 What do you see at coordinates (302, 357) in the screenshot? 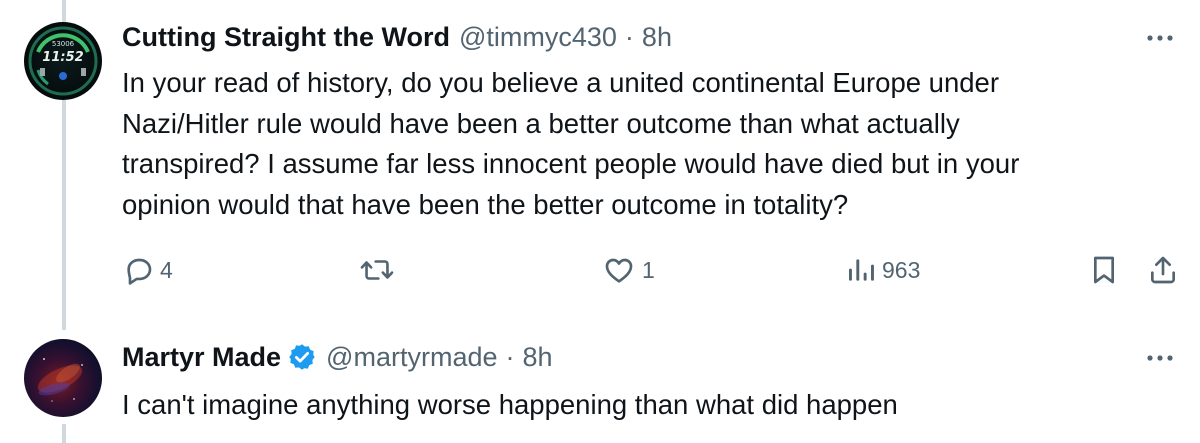
I see `verified-badge-icon` at bounding box center [302, 357].